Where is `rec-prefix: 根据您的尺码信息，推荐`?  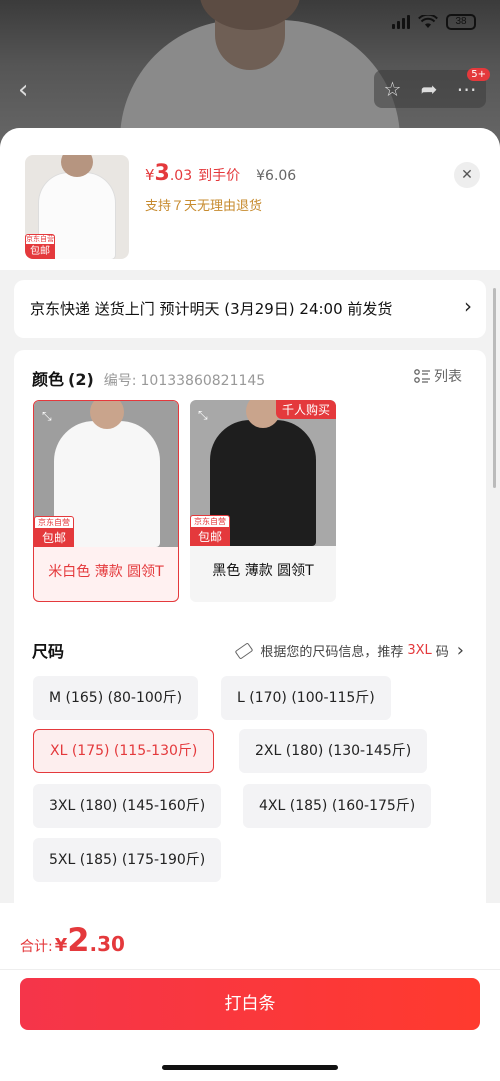
rec-prefix: 根据您的尺码信息，推荐 is located at coordinates (332, 652).